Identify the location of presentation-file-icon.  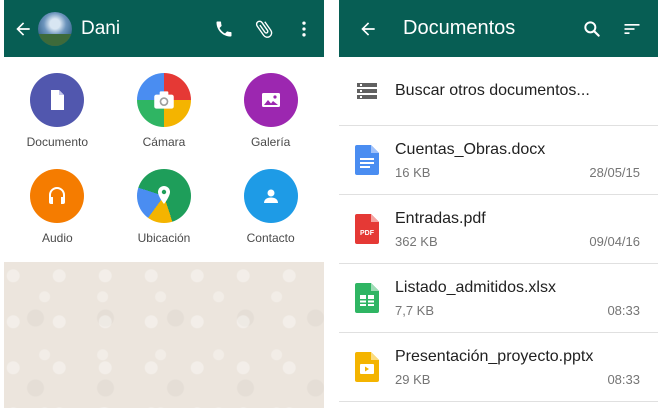
(367, 367).